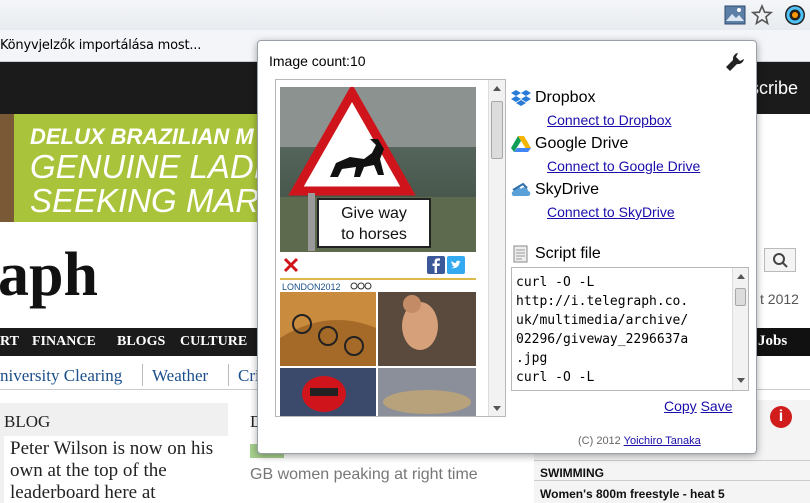 The height and width of the screenshot is (503, 810). Describe the element at coordinates (521, 189) in the screenshot. I see `skydrive-icon` at that location.